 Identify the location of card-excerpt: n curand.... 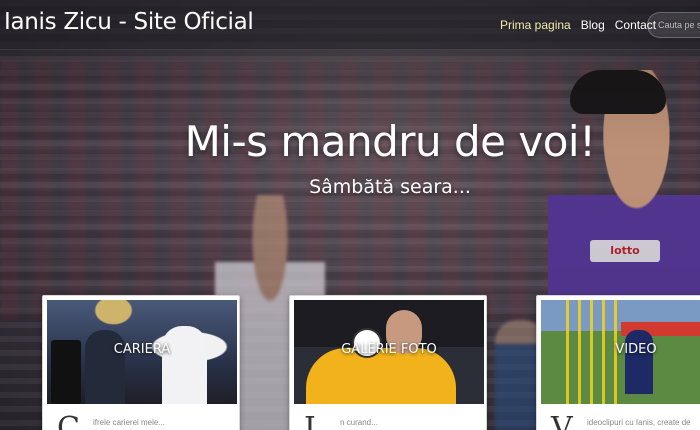
(359, 422).